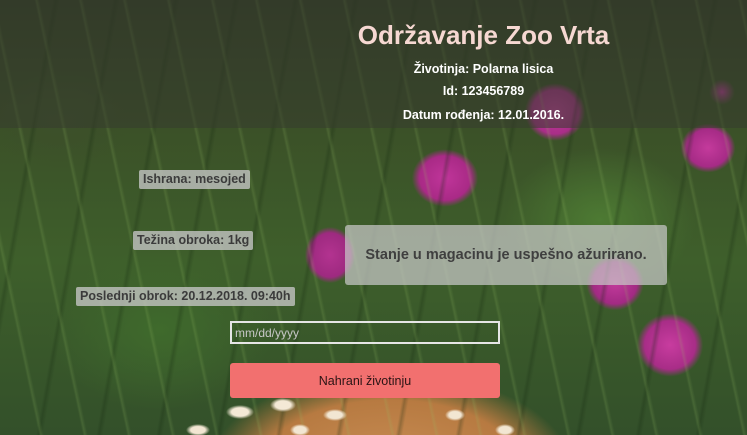 The height and width of the screenshot is (435, 747). I want to click on success-notice: Stanje u magacinu je uspešno ažurirano., so click(506, 255).